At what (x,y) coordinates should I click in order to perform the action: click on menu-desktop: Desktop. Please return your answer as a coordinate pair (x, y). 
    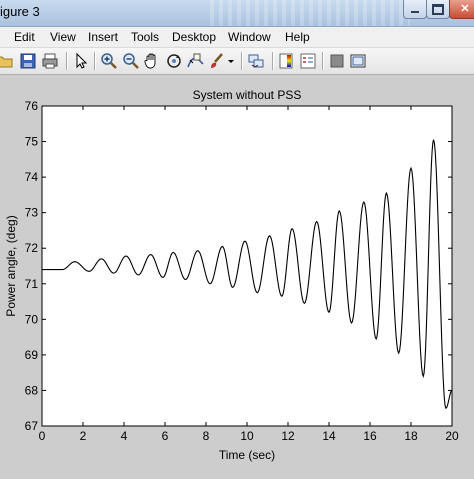
    Looking at the image, I should click on (194, 37).